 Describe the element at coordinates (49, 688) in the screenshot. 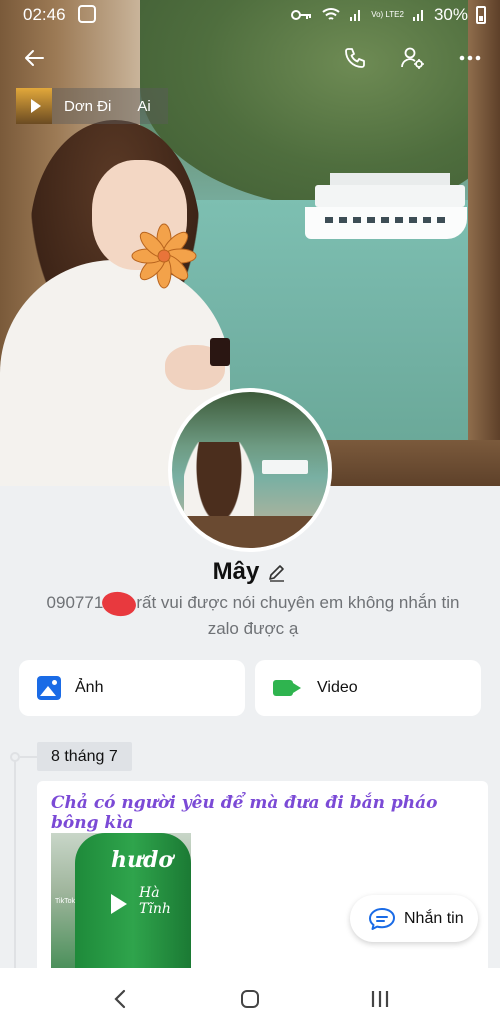

I see `image-icon` at that location.